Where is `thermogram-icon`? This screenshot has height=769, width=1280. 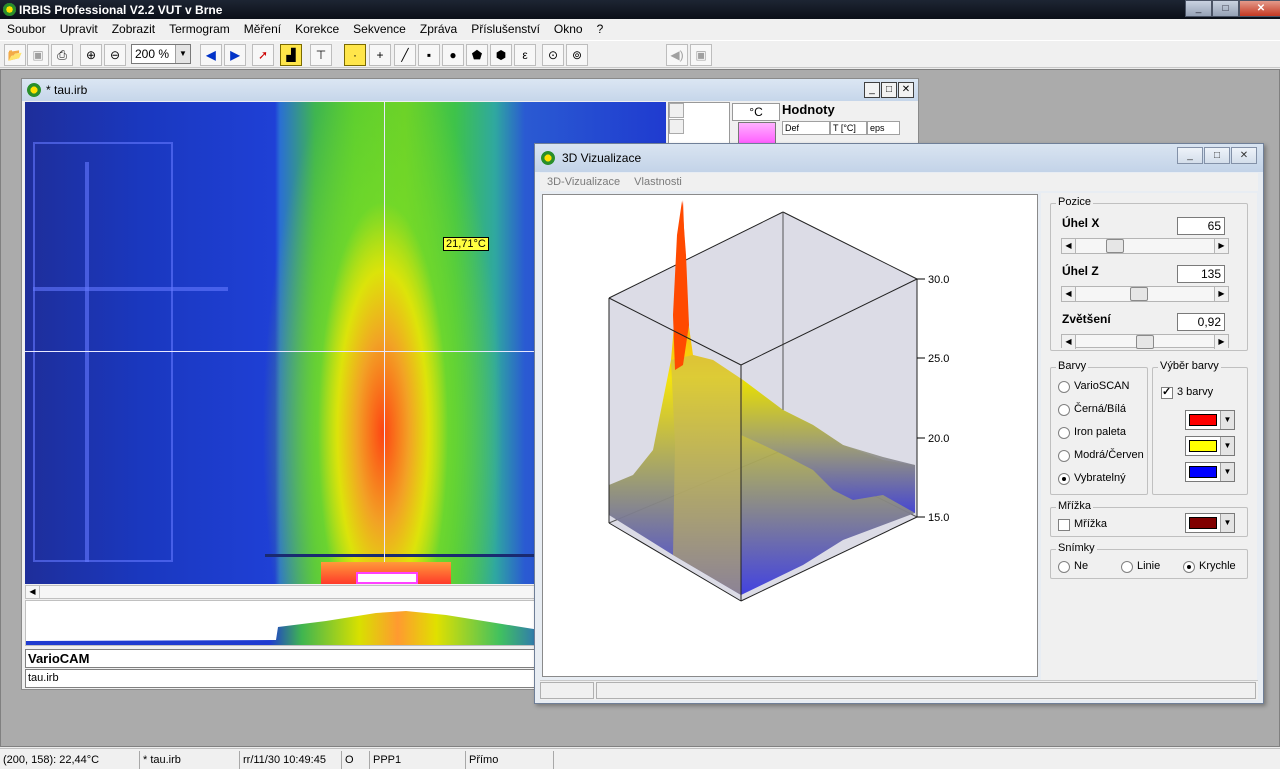
thermogram-icon is located at coordinates (34, 90).